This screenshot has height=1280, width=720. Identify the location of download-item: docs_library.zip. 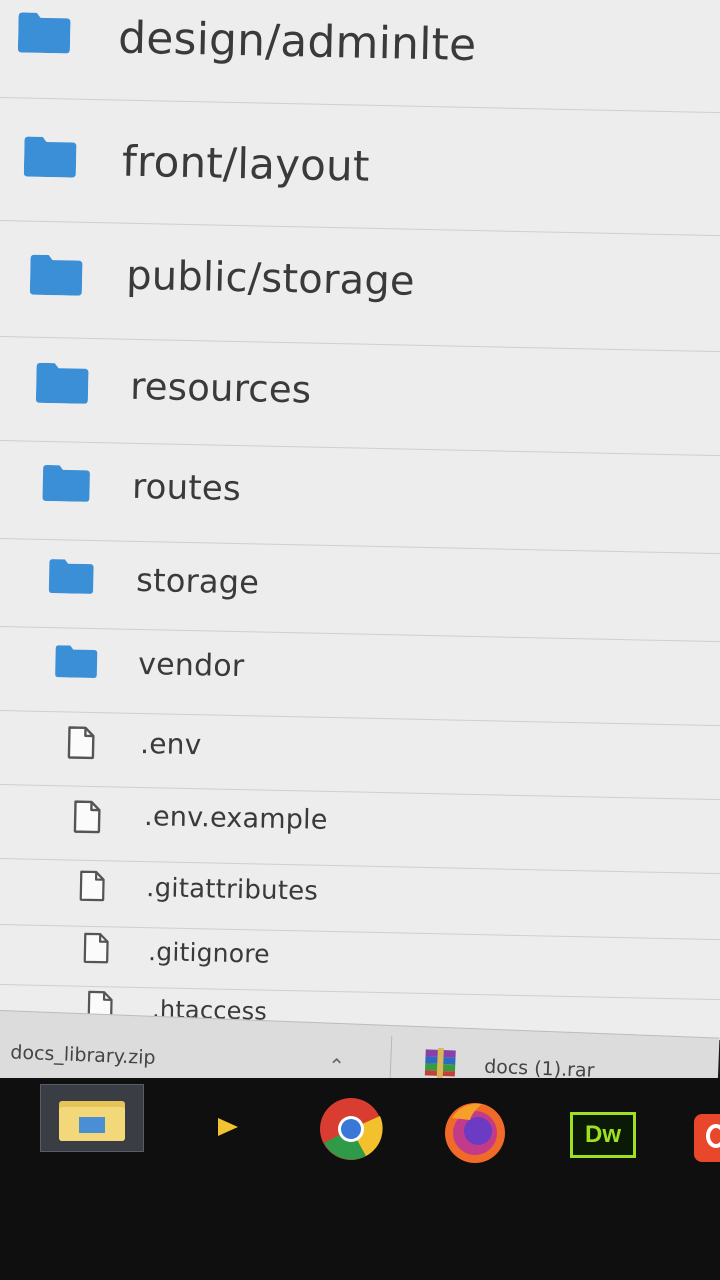
(83, 1055).